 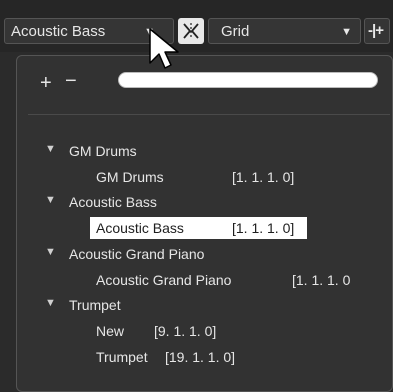 I want to click on tree-item-name: GM Drums, so click(x=130, y=177).